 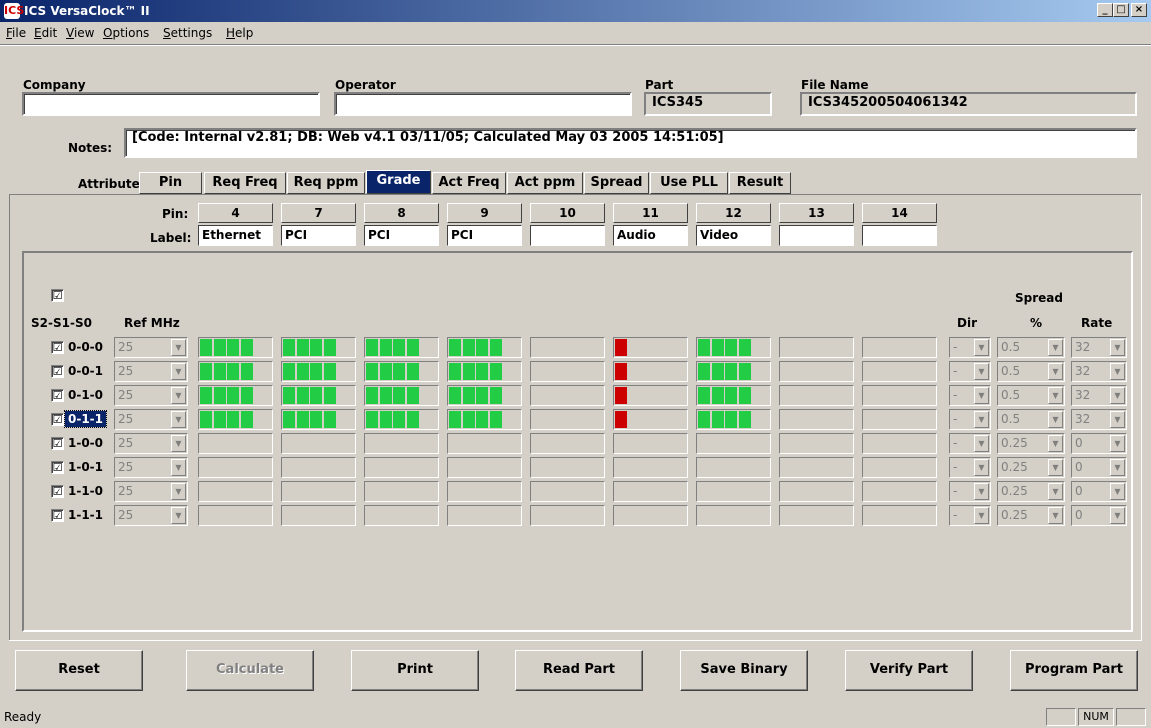 What do you see at coordinates (545, 183) in the screenshot?
I see `tab-act-ppm: Act ppm` at bounding box center [545, 183].